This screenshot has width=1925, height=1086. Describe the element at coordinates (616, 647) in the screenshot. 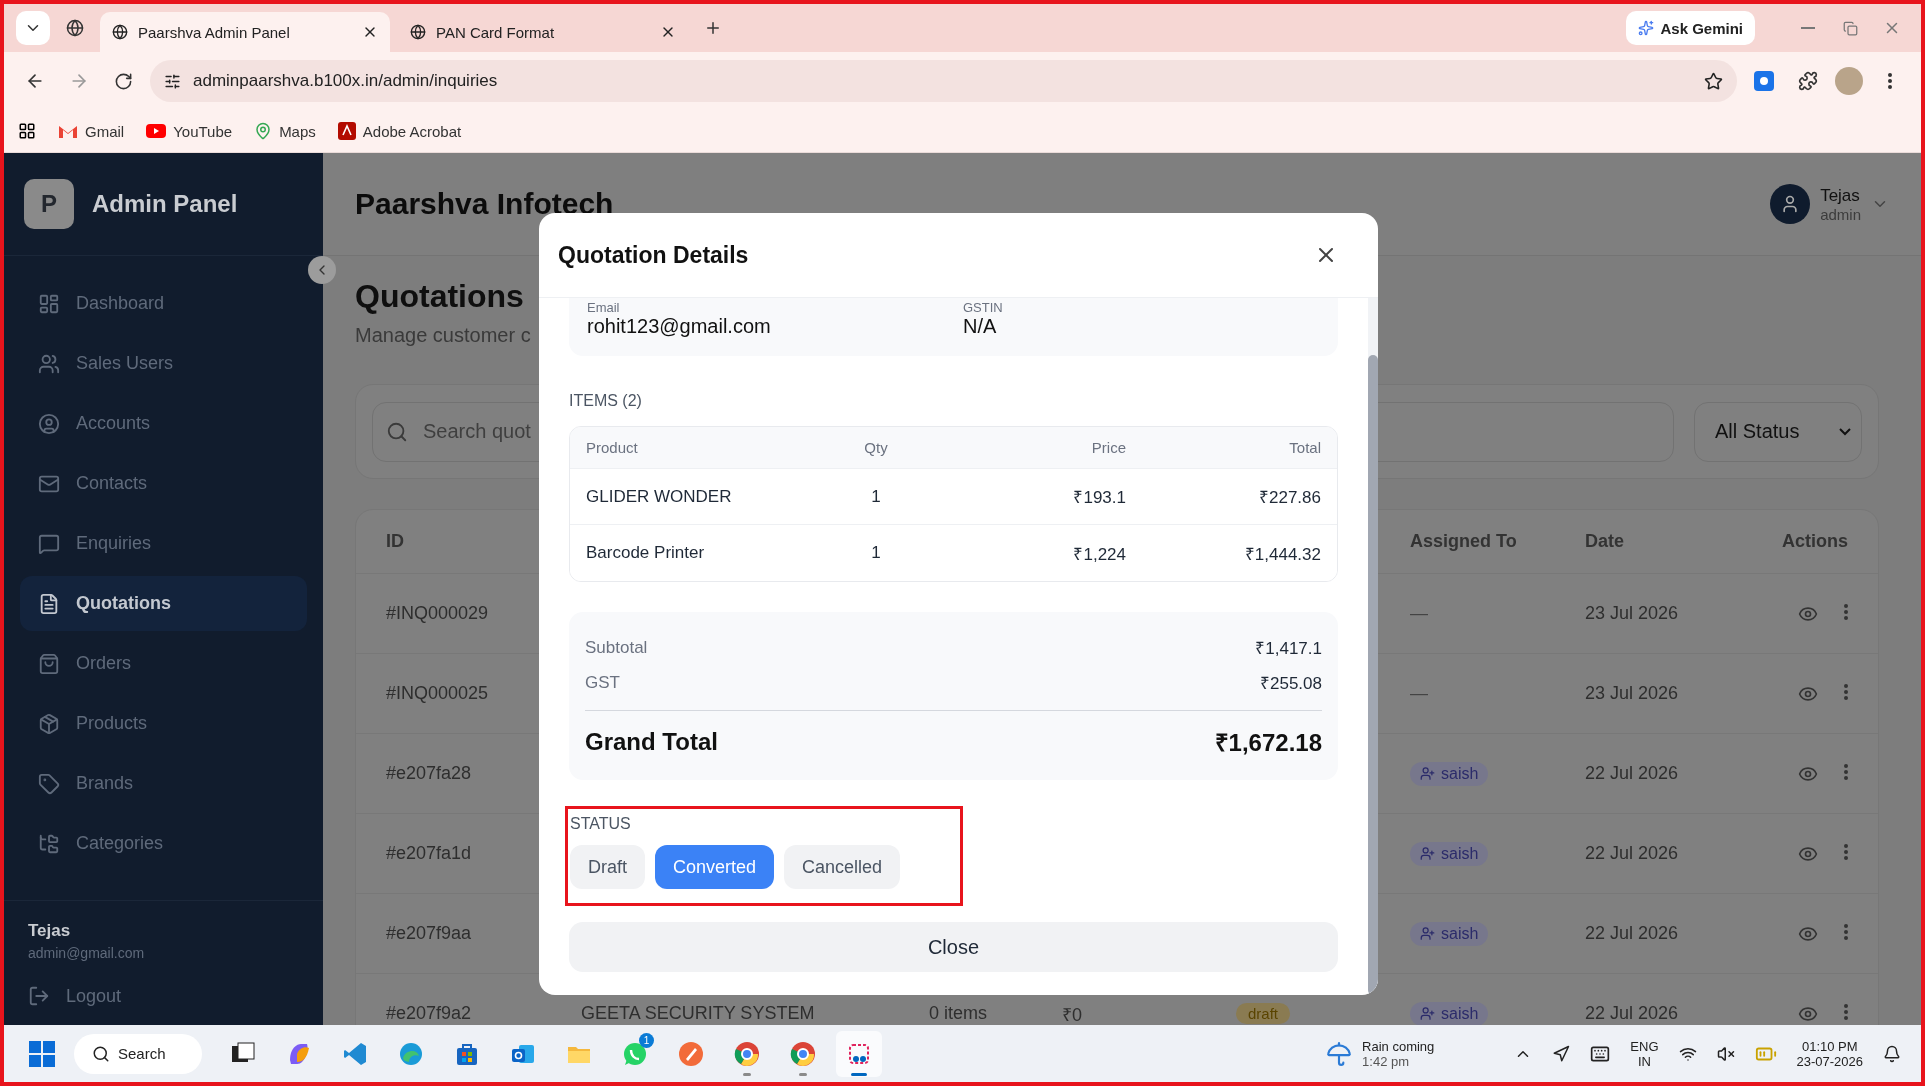

I see `summary-label: Subtotal` at that location.